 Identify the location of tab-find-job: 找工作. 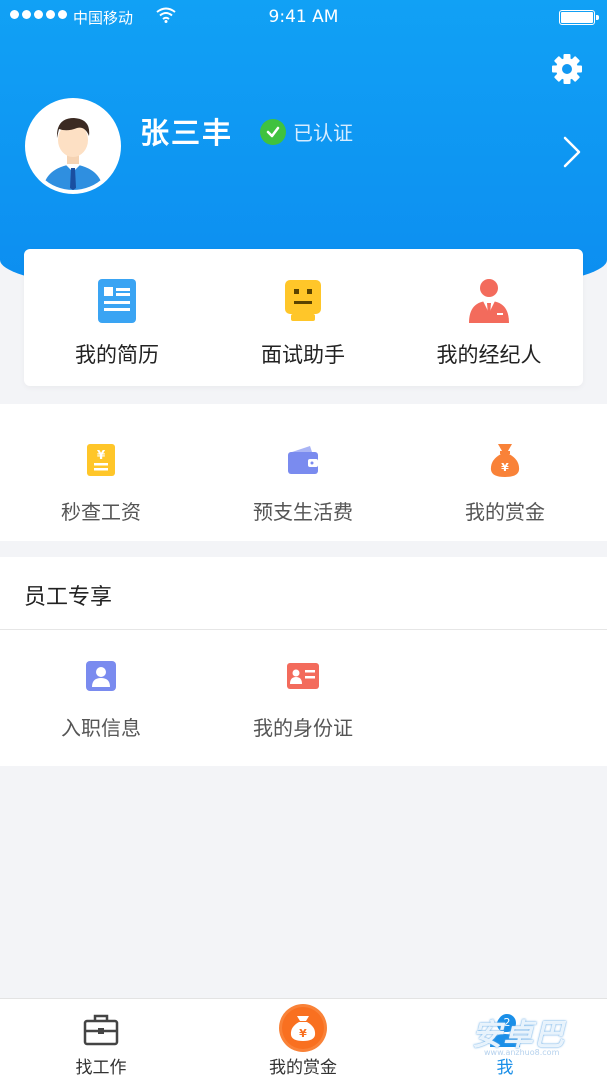
(101, 1039).